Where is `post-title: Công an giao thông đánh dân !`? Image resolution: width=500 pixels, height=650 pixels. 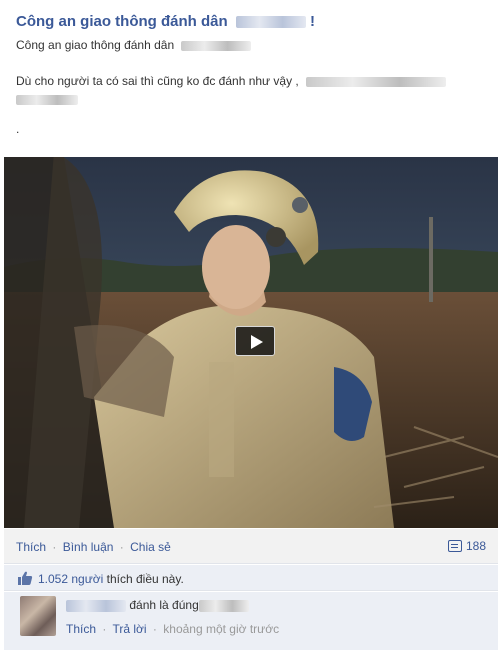
post-title: Công an giao thông đánh dân ! is located at coordinates (165, 21).